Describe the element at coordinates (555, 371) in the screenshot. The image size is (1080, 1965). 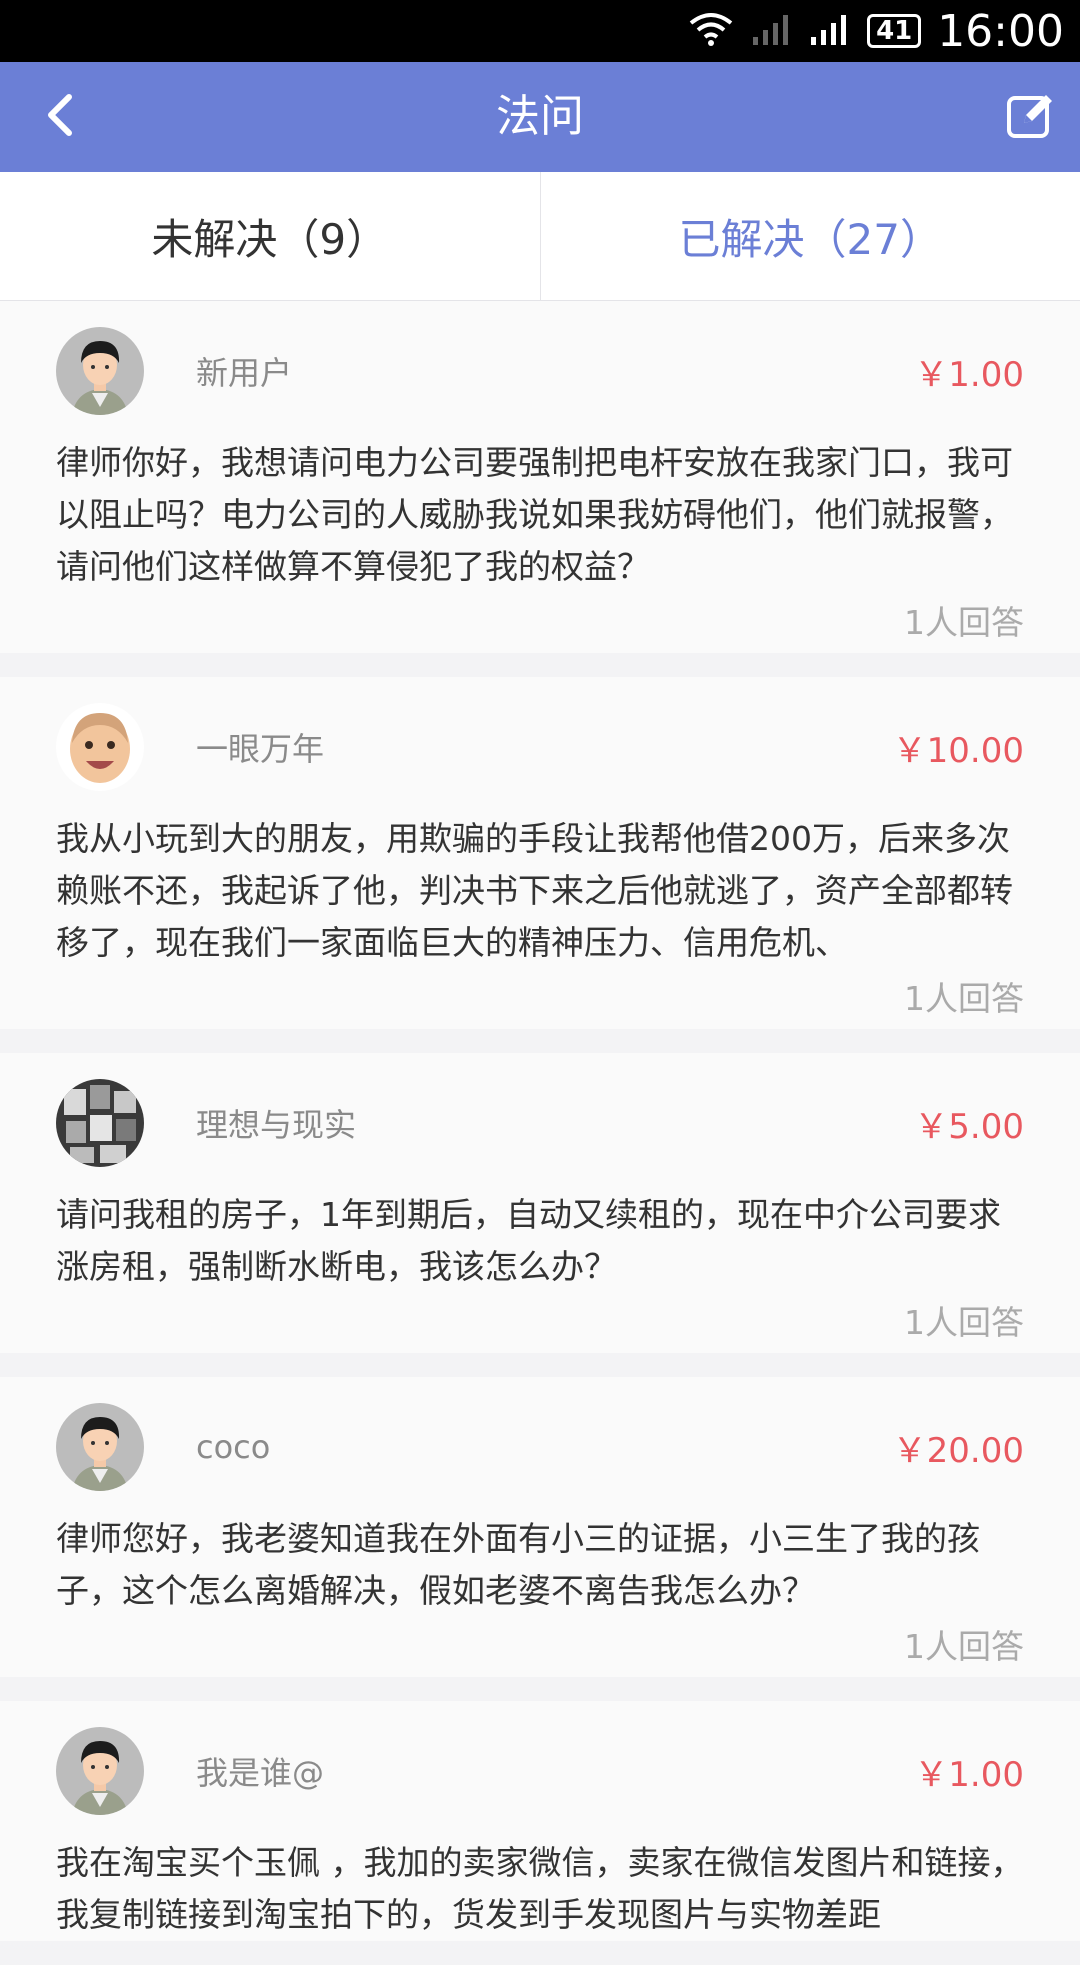
I see `user-name: 新用户` at that location.